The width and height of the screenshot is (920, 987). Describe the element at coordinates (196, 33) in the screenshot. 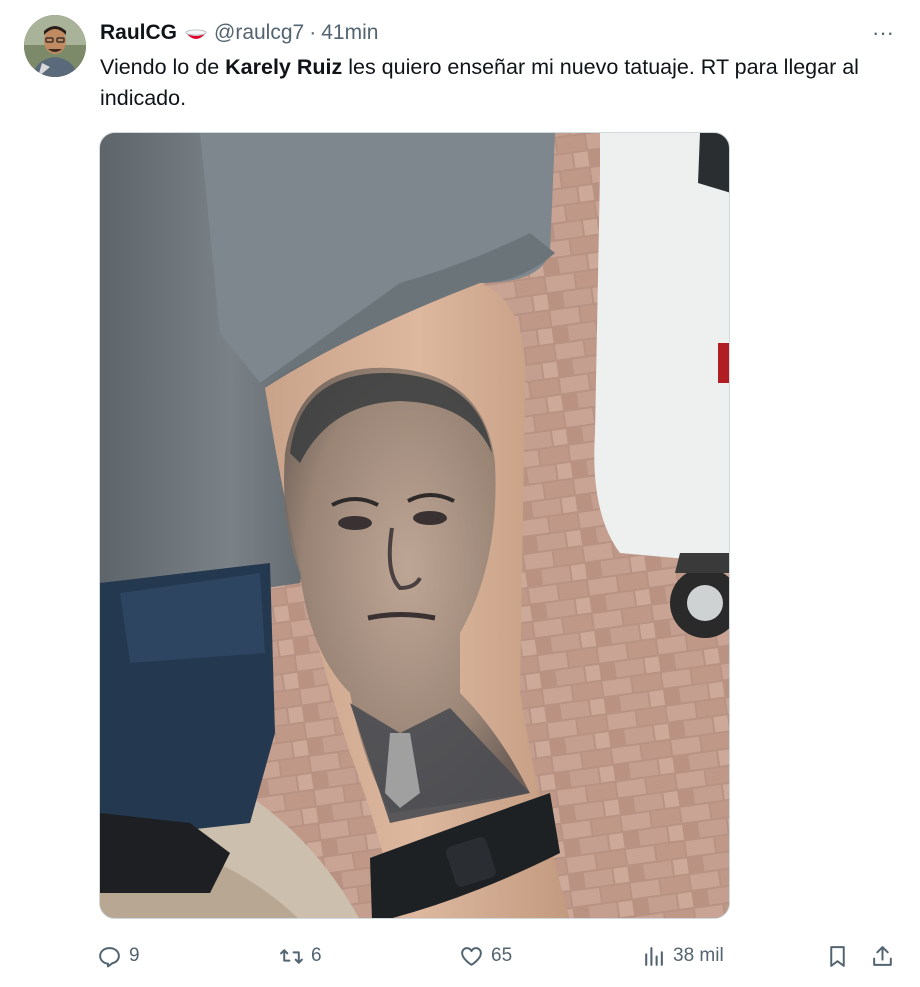

I see `bowl-flag-icon` at that location.